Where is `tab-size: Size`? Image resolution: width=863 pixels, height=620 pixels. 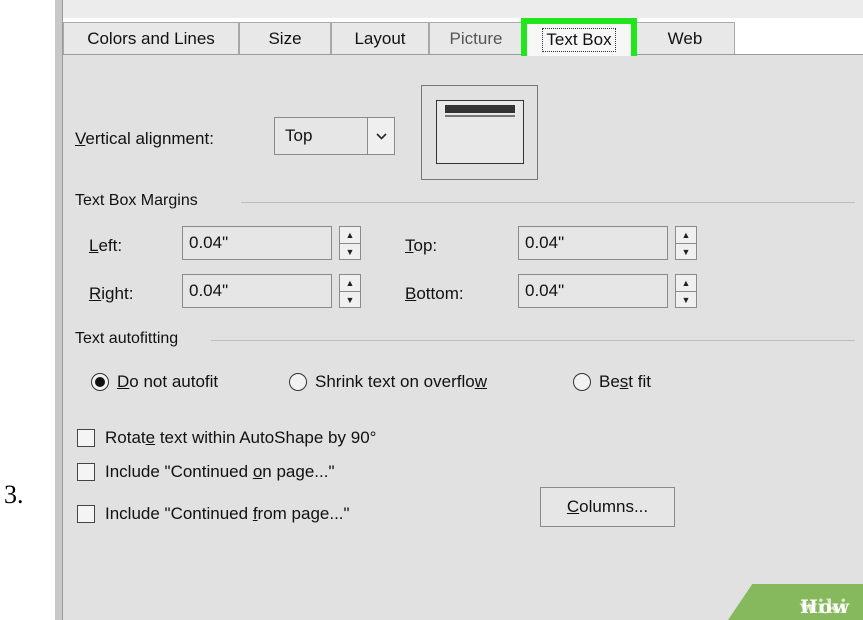 tab-size: Size is located at coordinates (285, 38).